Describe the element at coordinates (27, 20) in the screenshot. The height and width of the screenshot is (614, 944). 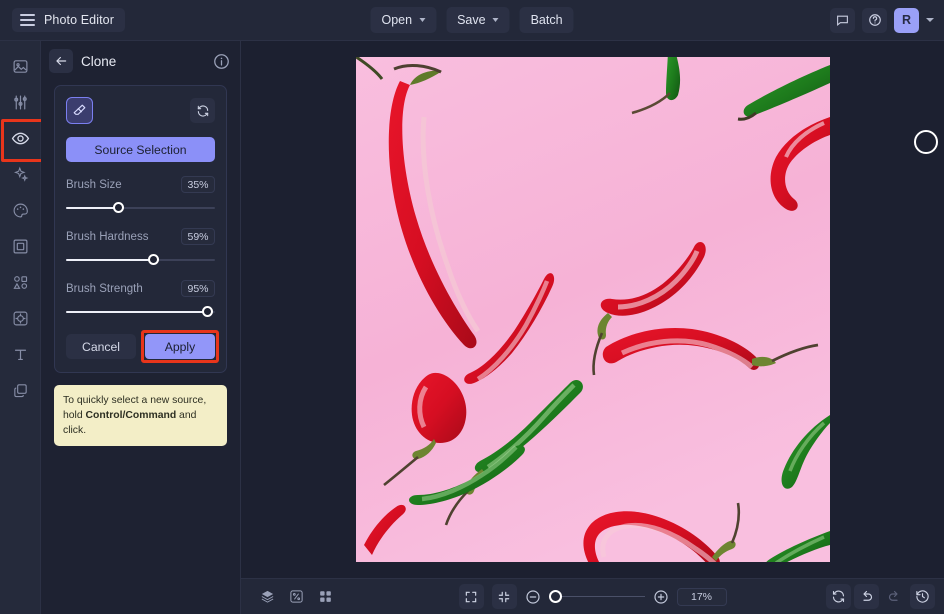
I see `hamburger-icon` at that location.